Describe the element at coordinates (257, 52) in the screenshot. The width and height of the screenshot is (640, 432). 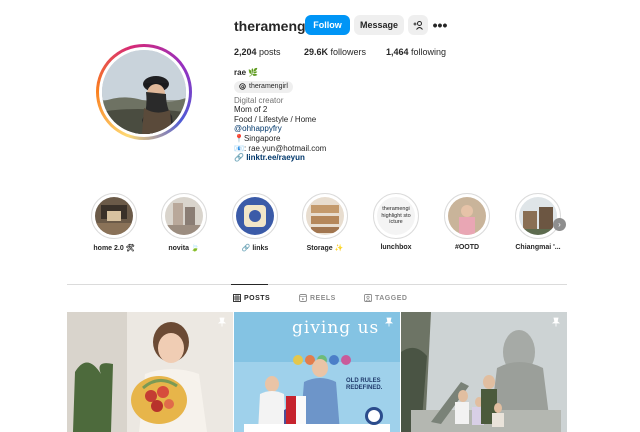
I see `posts-count: 2,204 posts` at that location.